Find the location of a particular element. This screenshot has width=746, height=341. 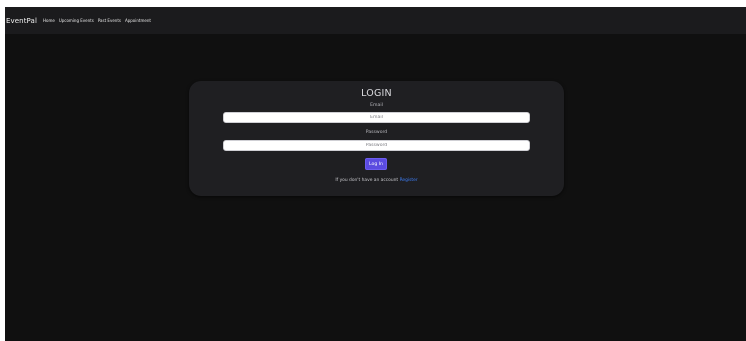

register-prompt: If you don't have an account Register is located at coordinates (376, 180).